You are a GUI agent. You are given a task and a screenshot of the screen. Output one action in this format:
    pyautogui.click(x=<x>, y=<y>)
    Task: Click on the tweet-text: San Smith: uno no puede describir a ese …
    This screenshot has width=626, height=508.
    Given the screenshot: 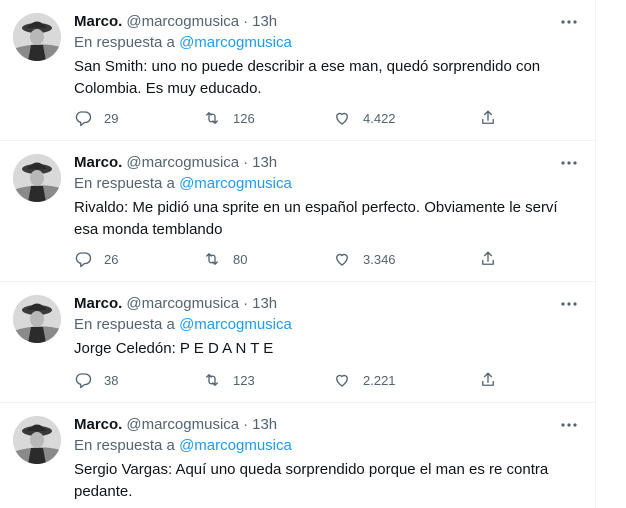 What is the action you would take?
    pyautogui.click(x=307, y=77)
    